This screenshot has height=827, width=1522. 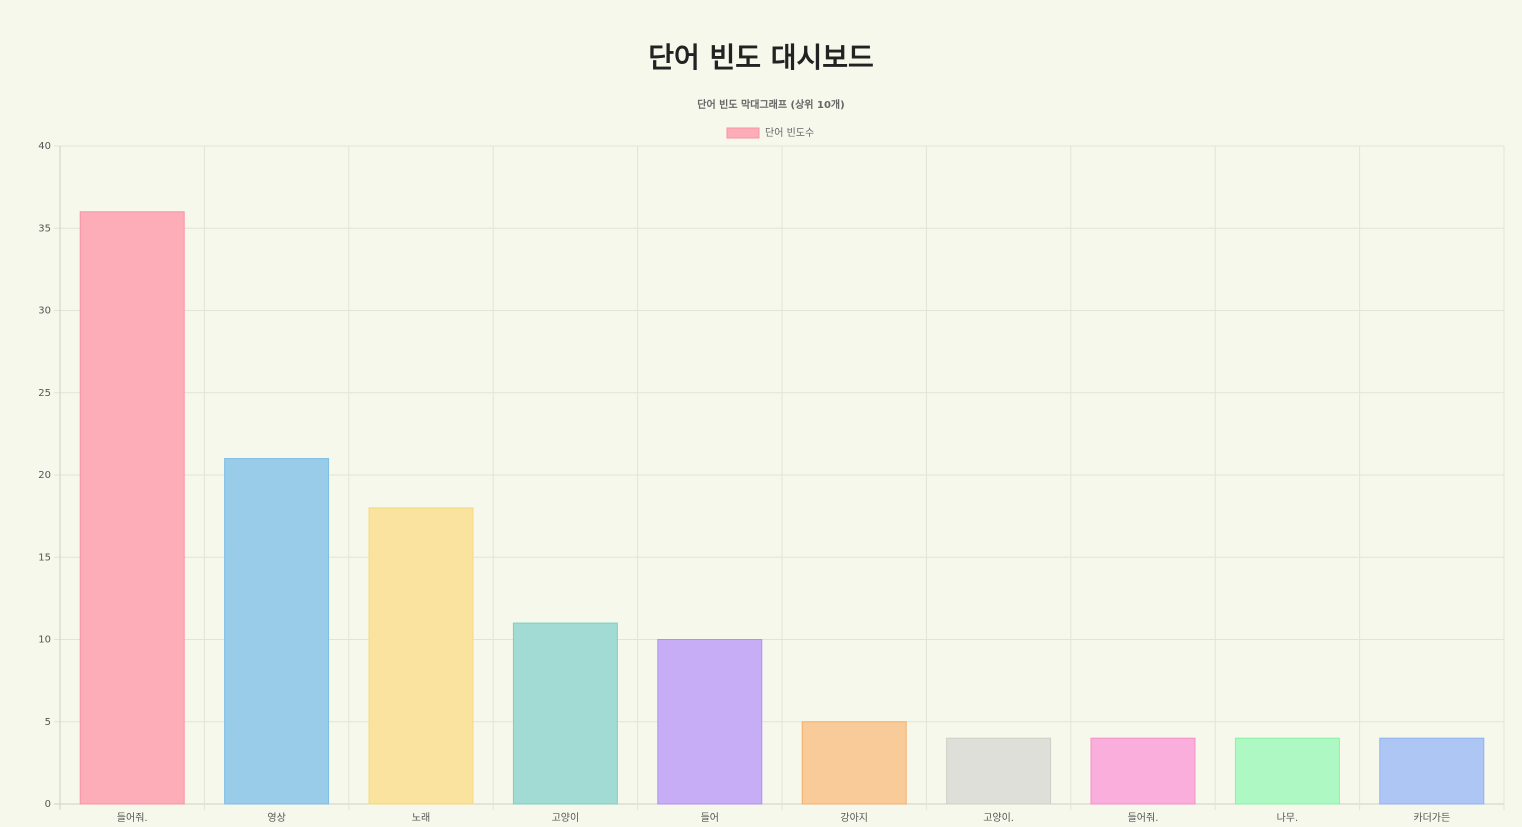 I want to click on y-tick-label: 30, so click(x=44, y=311).